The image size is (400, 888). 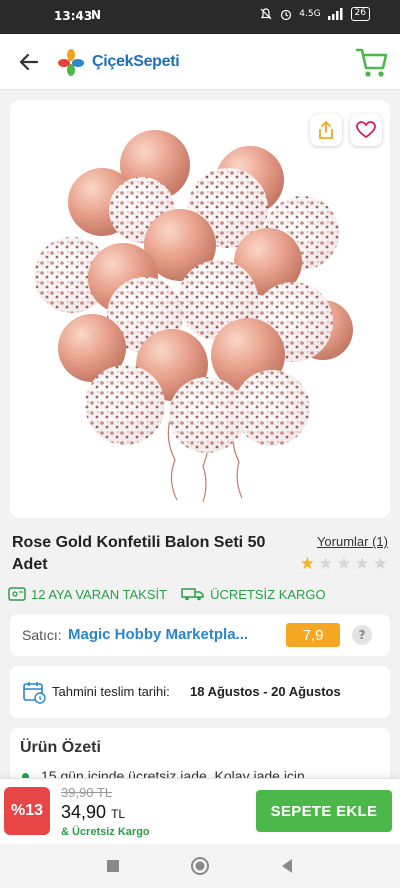 I want to click on back-triangle-icon, so click(x=287, y=866).